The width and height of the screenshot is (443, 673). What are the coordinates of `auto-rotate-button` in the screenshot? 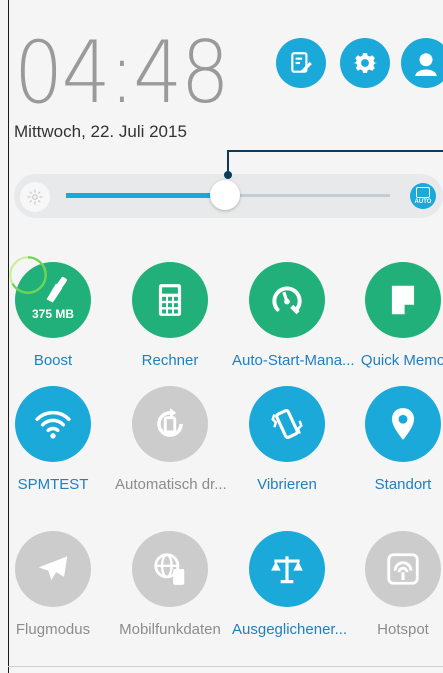 It's located at (170, 424).